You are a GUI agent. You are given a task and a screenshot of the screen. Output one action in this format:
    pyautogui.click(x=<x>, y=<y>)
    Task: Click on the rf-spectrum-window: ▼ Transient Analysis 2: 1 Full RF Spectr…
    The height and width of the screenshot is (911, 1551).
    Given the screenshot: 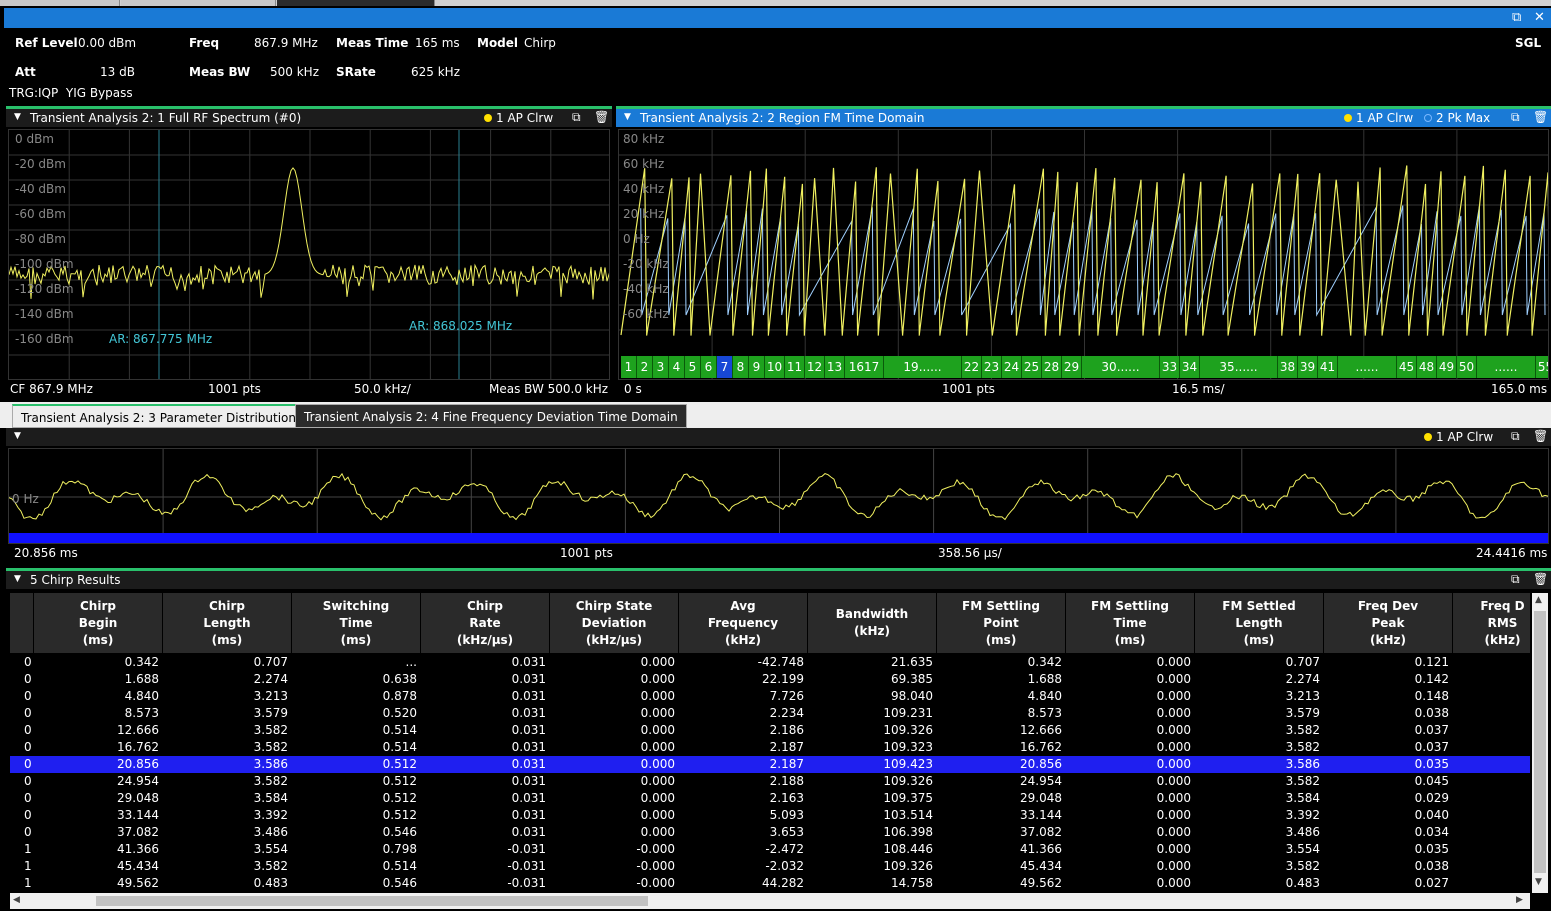 What is the action you would take?
    pyautogui.click(x=309, y=251)
    